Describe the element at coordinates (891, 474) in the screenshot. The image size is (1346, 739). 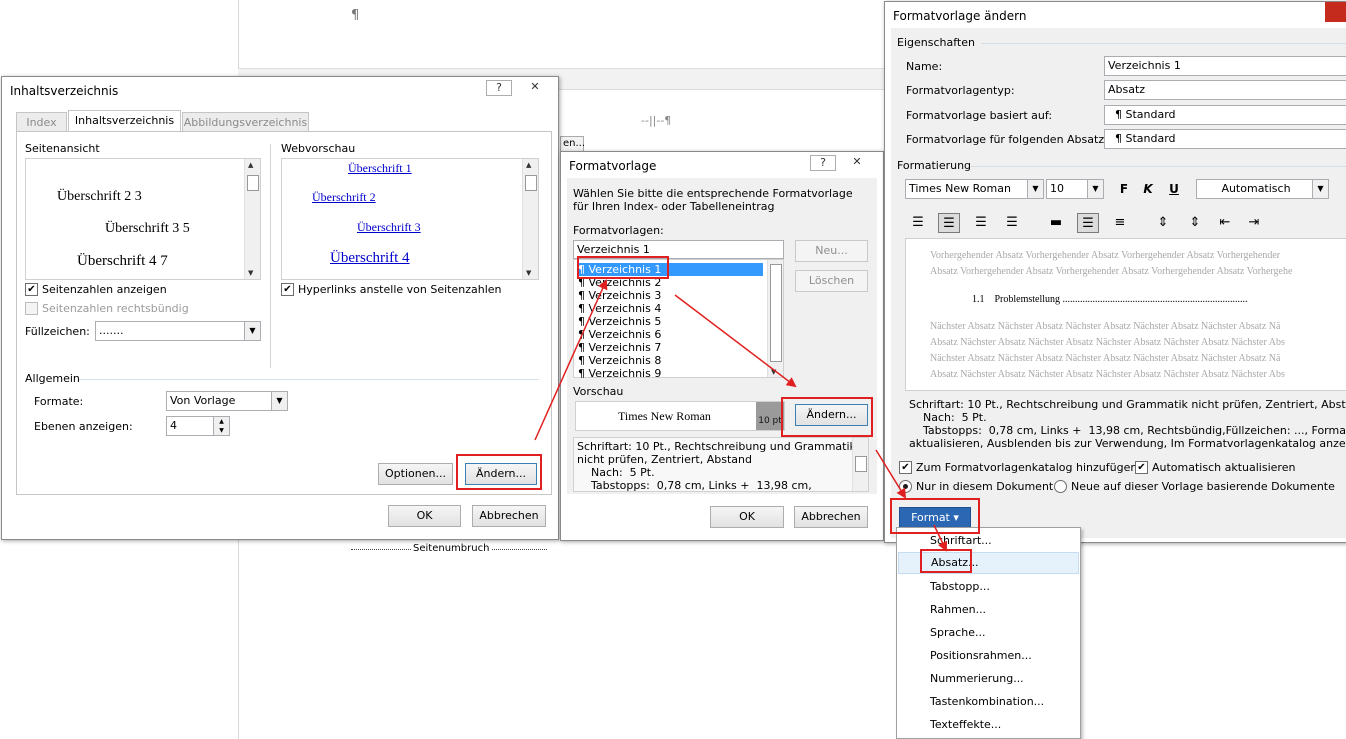
I see `arrow-modify-to-format` at that location.